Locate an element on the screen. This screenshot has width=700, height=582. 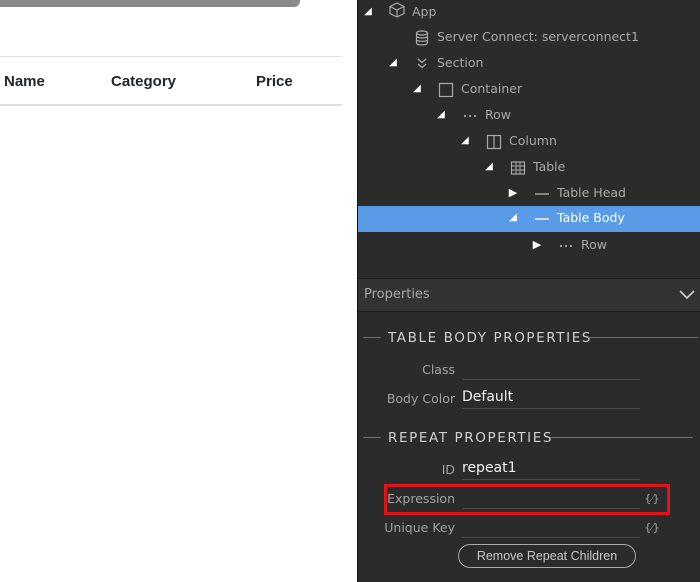
body-color-label: Body Color is located at coordinates (420, 398).